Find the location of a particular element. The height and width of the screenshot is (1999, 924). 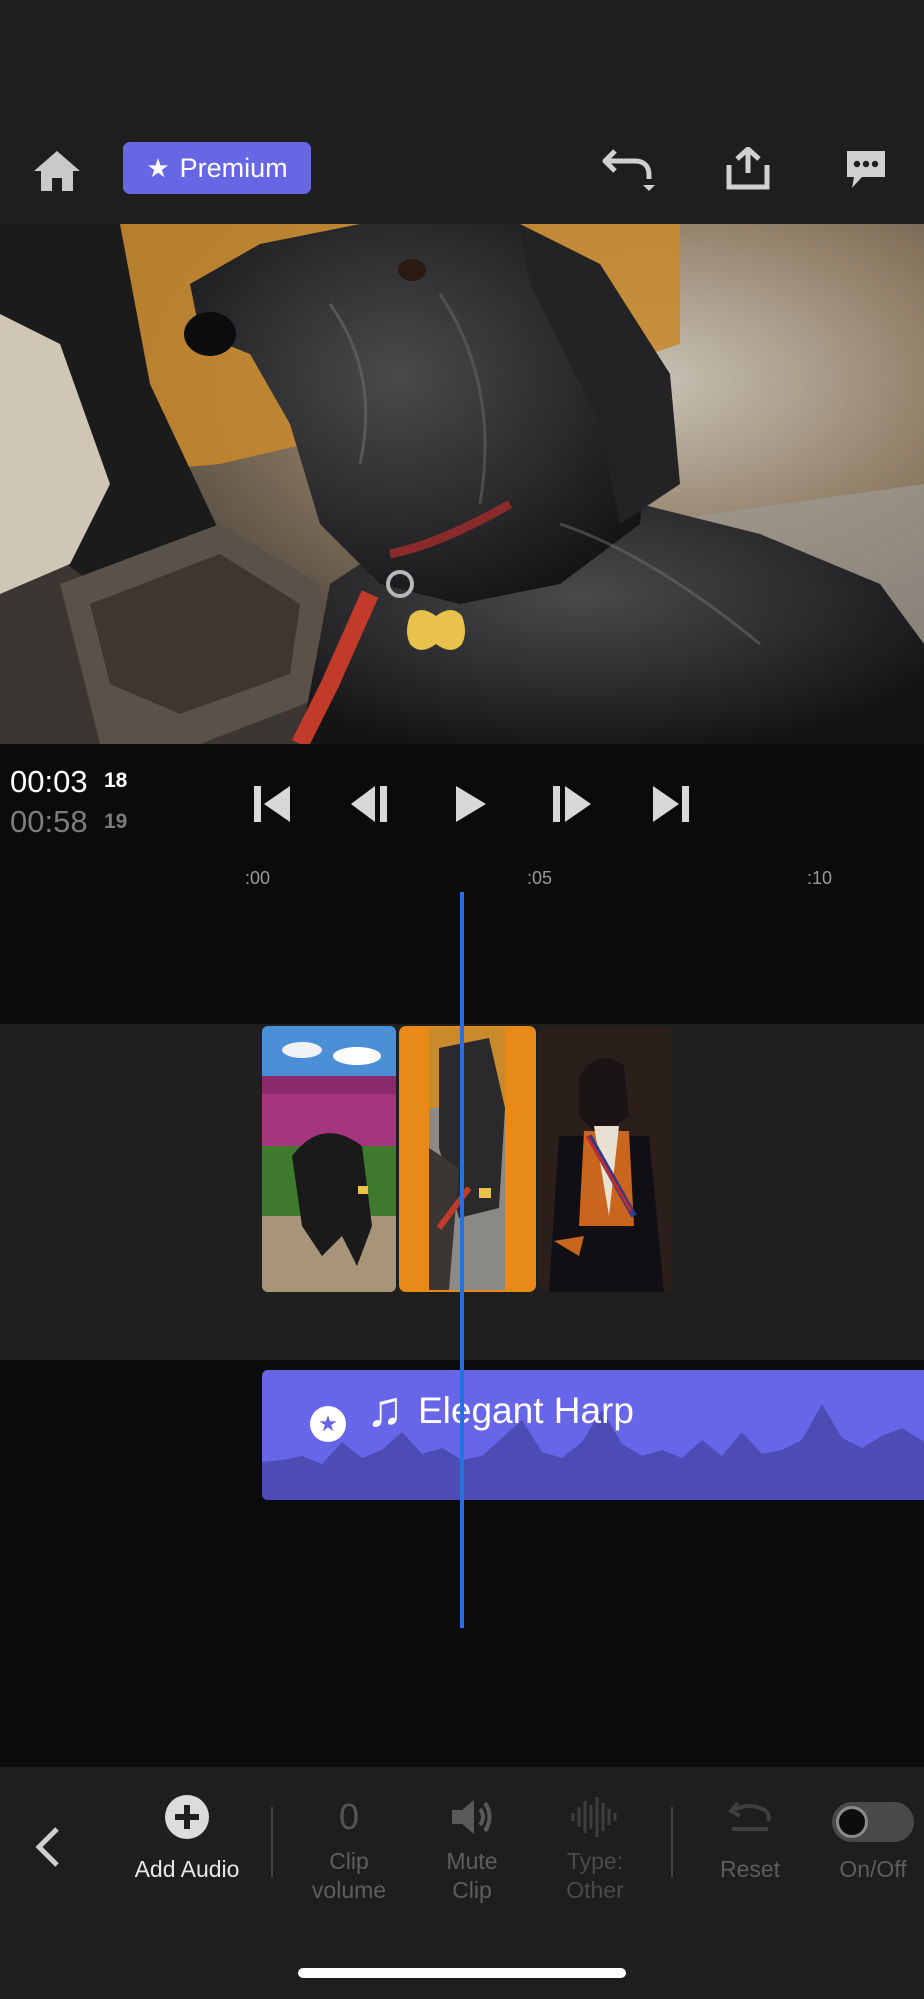

add-circle-icon is located at coordinates (187, 1817).